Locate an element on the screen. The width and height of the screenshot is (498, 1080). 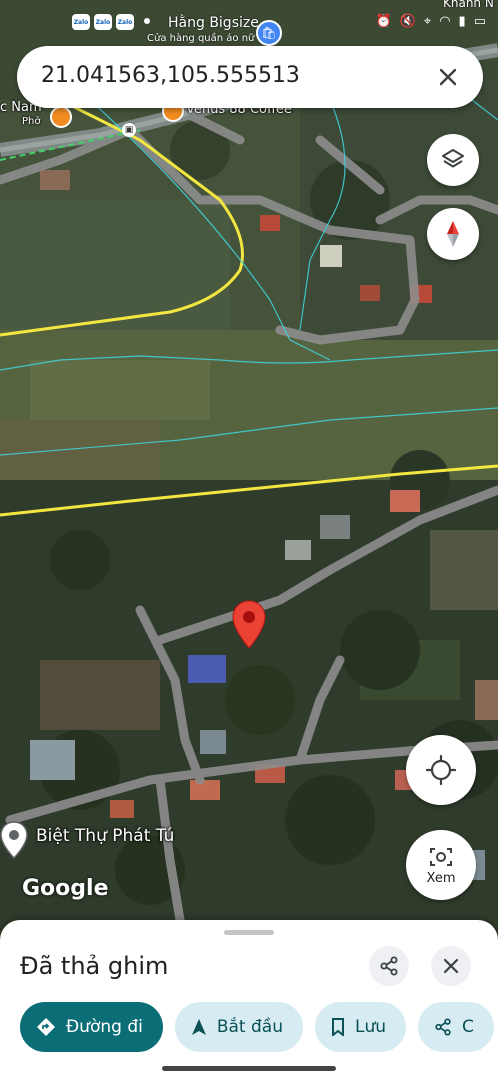
gesture-navigation-bar is located at coordinates (249, 1068).